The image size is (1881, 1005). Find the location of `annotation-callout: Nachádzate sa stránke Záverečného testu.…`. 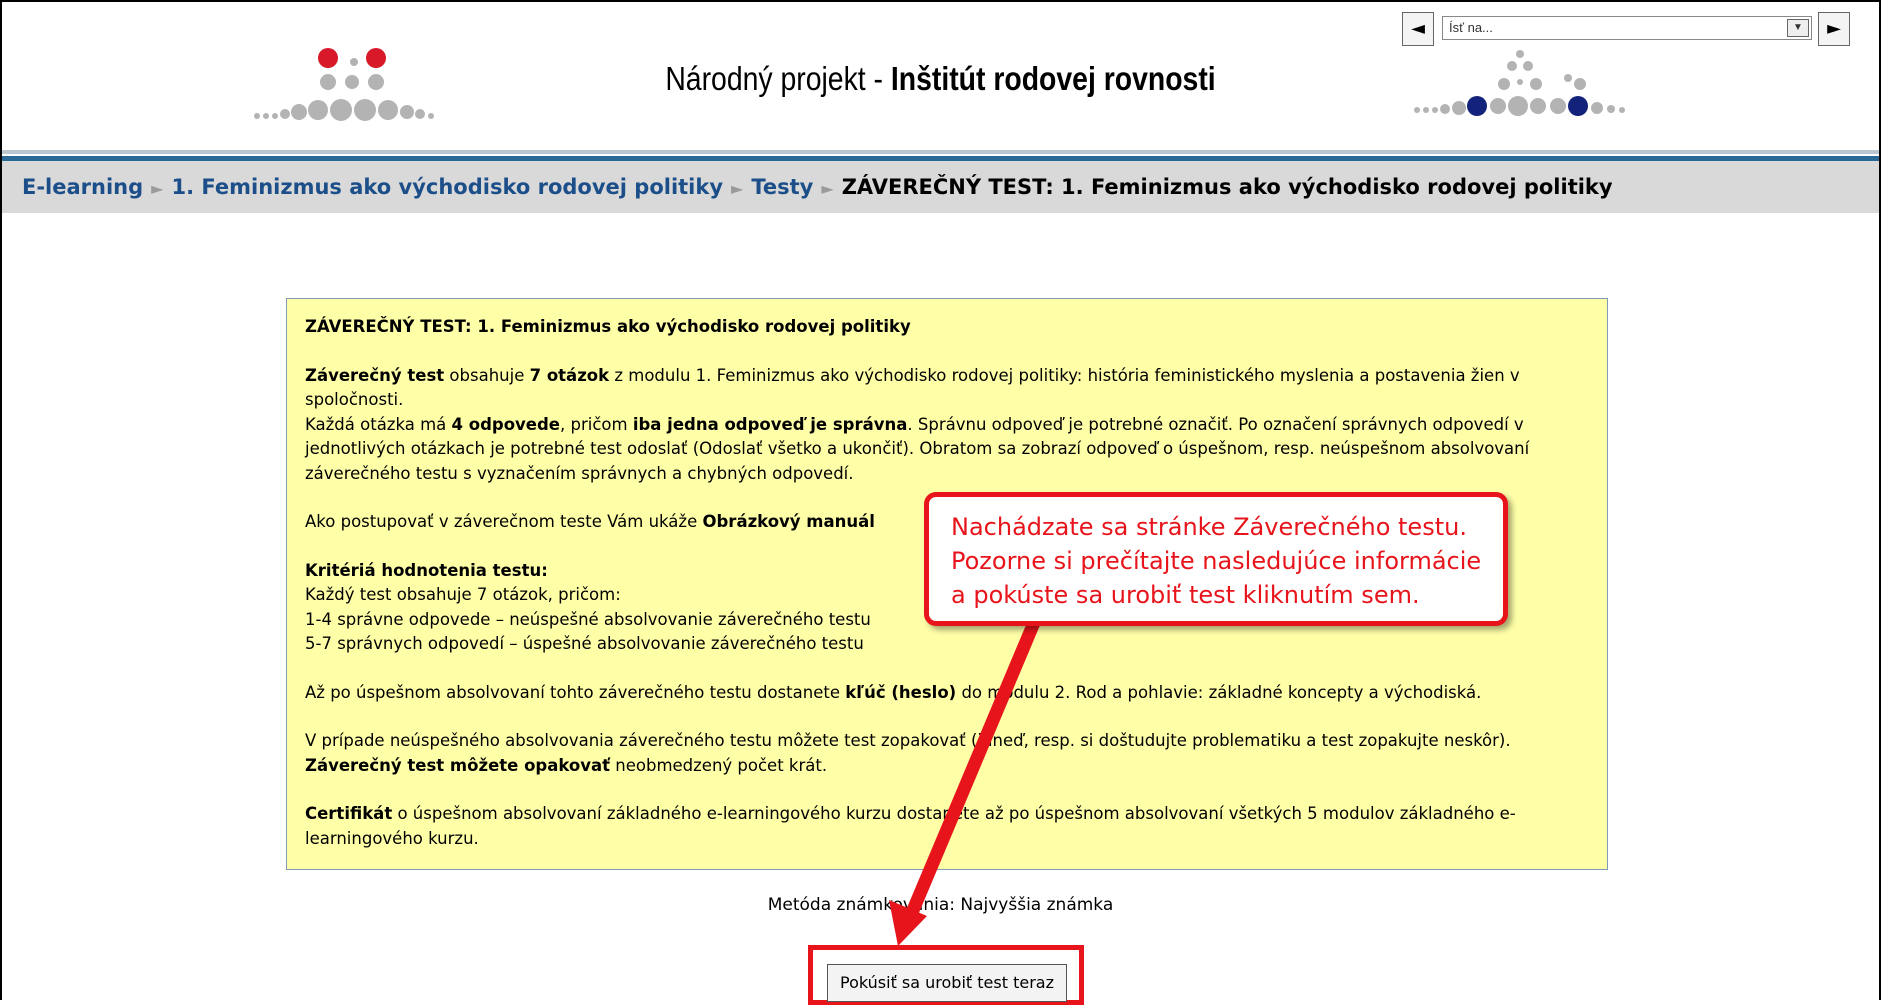

annotation-callout: Nachádzate sa stránke Záverečného testu.… is located at coordinates (1216, 559).